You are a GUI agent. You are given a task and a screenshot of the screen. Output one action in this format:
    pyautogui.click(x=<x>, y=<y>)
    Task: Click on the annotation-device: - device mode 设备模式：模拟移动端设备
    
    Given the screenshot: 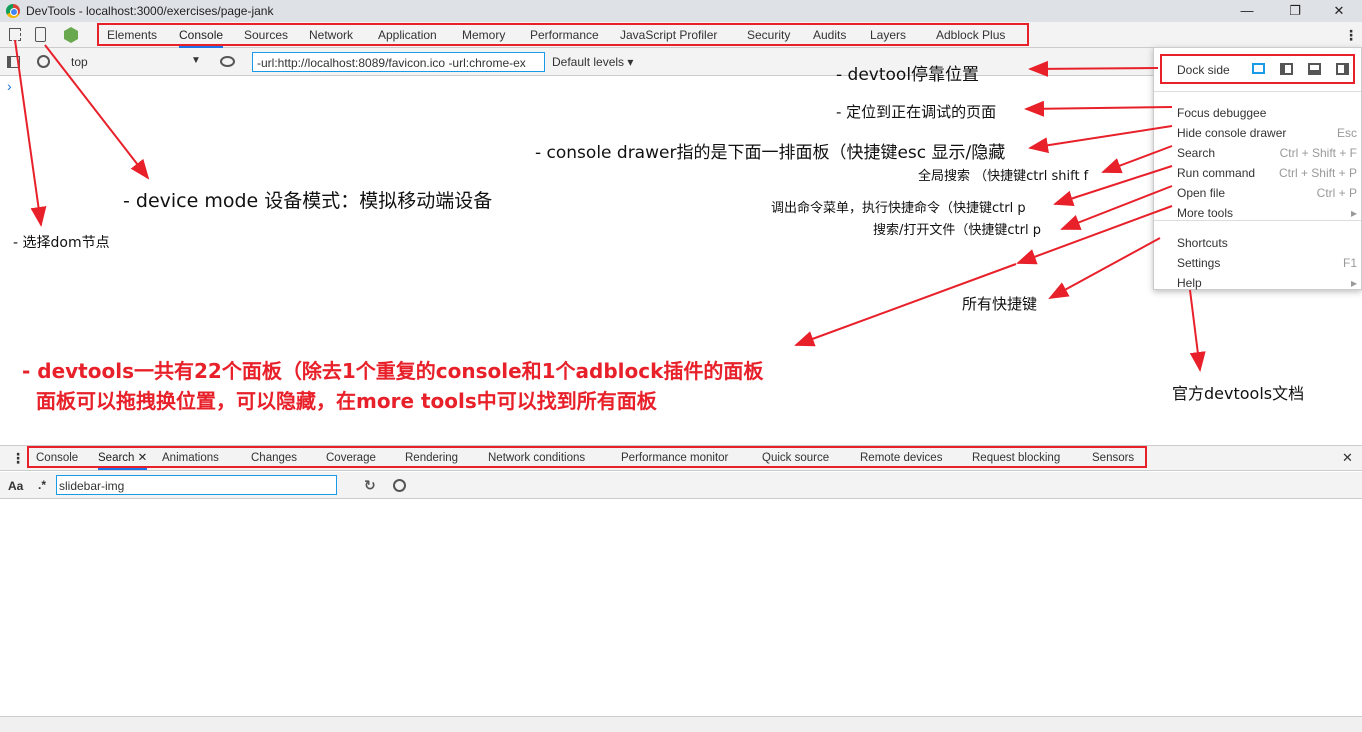 What is the action you would take?
    pyautogui.click(x=308, y=201)
    